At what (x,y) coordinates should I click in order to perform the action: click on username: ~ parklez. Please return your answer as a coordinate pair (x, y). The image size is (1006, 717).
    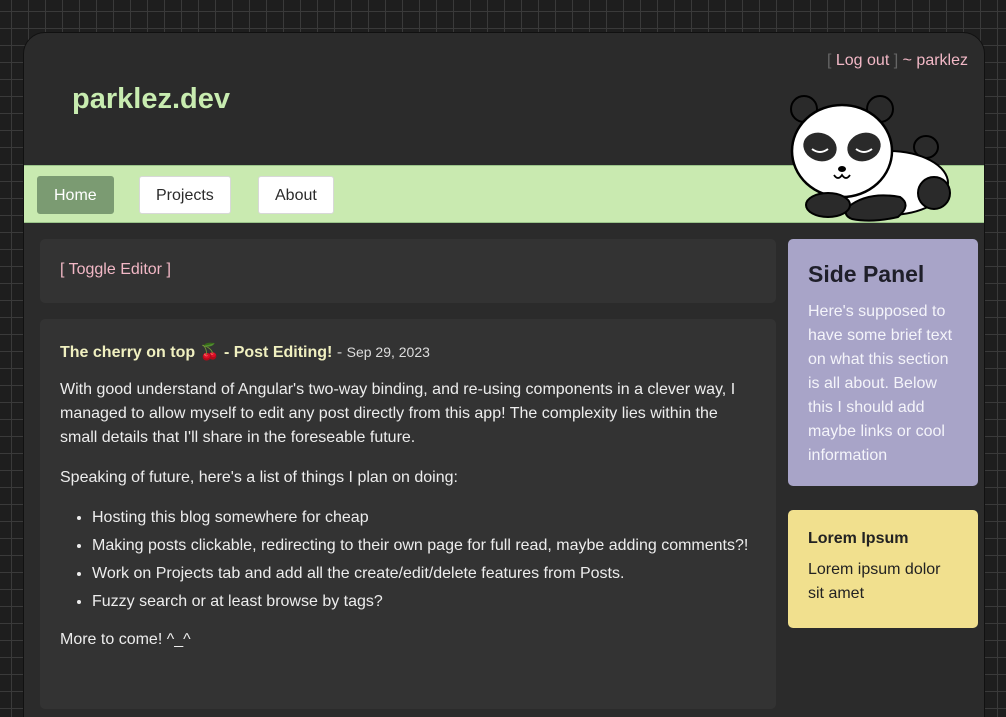
    Looking at the image, I should click on (935, 60).